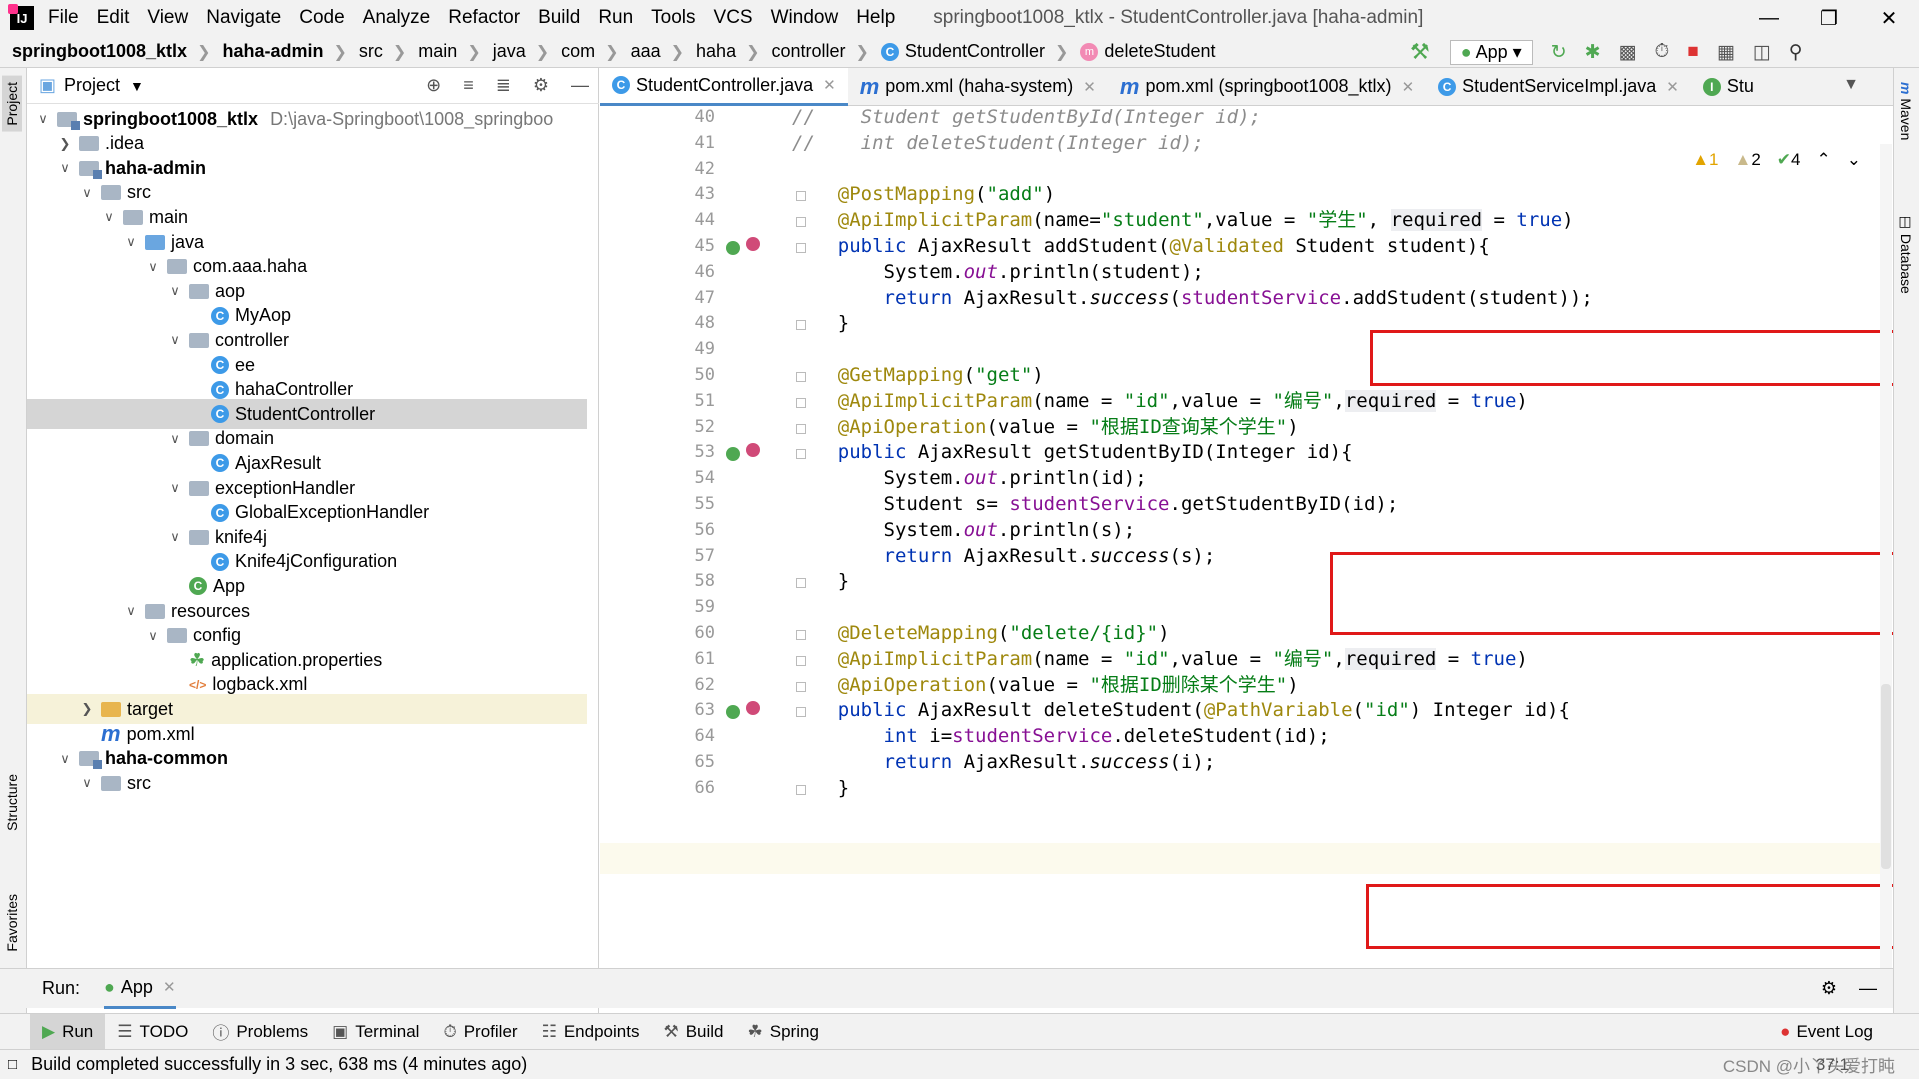 Image resolution: width=1919 pixels, height=1079 pixels. Describe the element at coordinates (783, 1032) in the screenshot. I see `tool-window-spring: ☘ Spring` at that location.